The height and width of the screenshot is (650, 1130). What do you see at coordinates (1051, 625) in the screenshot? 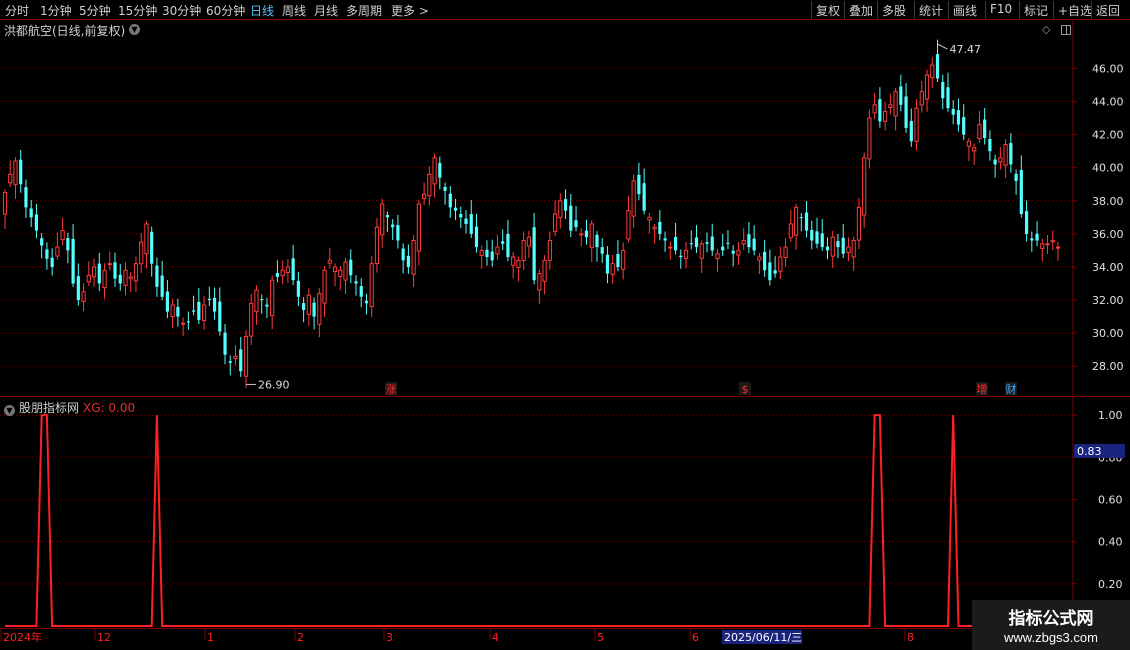
I see `watermark: 指标公式网 www.zbgs3.com` at bounding box center [1051, 625].